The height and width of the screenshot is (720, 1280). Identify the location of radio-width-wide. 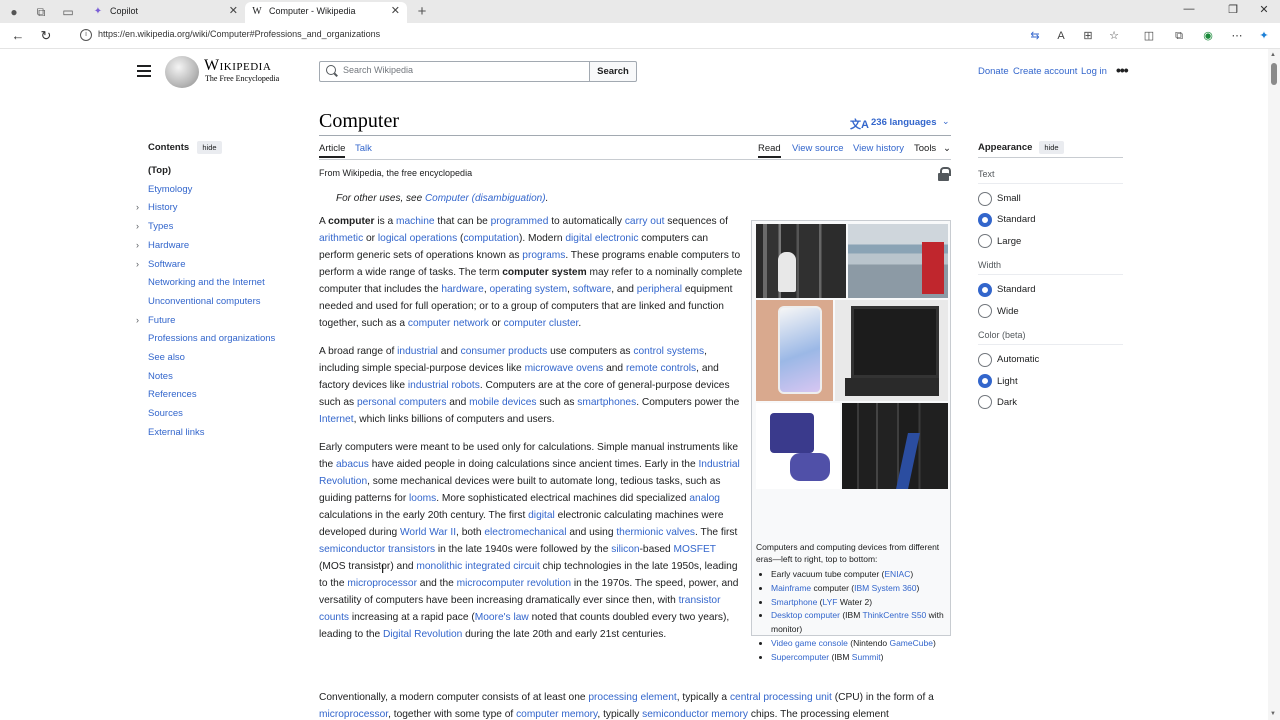
(985, 311).